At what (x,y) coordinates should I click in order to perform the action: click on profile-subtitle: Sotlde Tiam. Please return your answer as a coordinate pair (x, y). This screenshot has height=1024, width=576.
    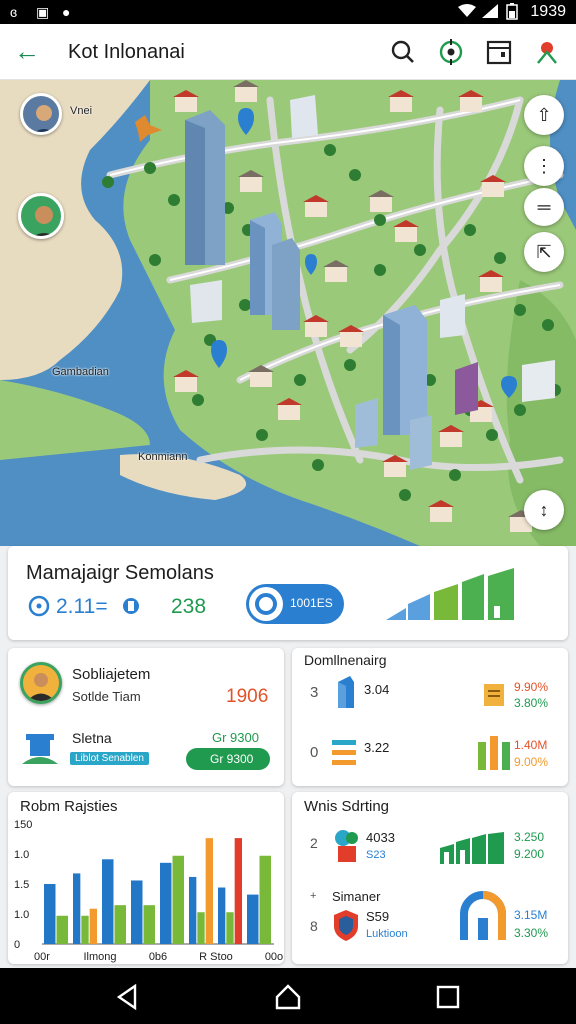
    Looking at the image, I should click on (106, 696).